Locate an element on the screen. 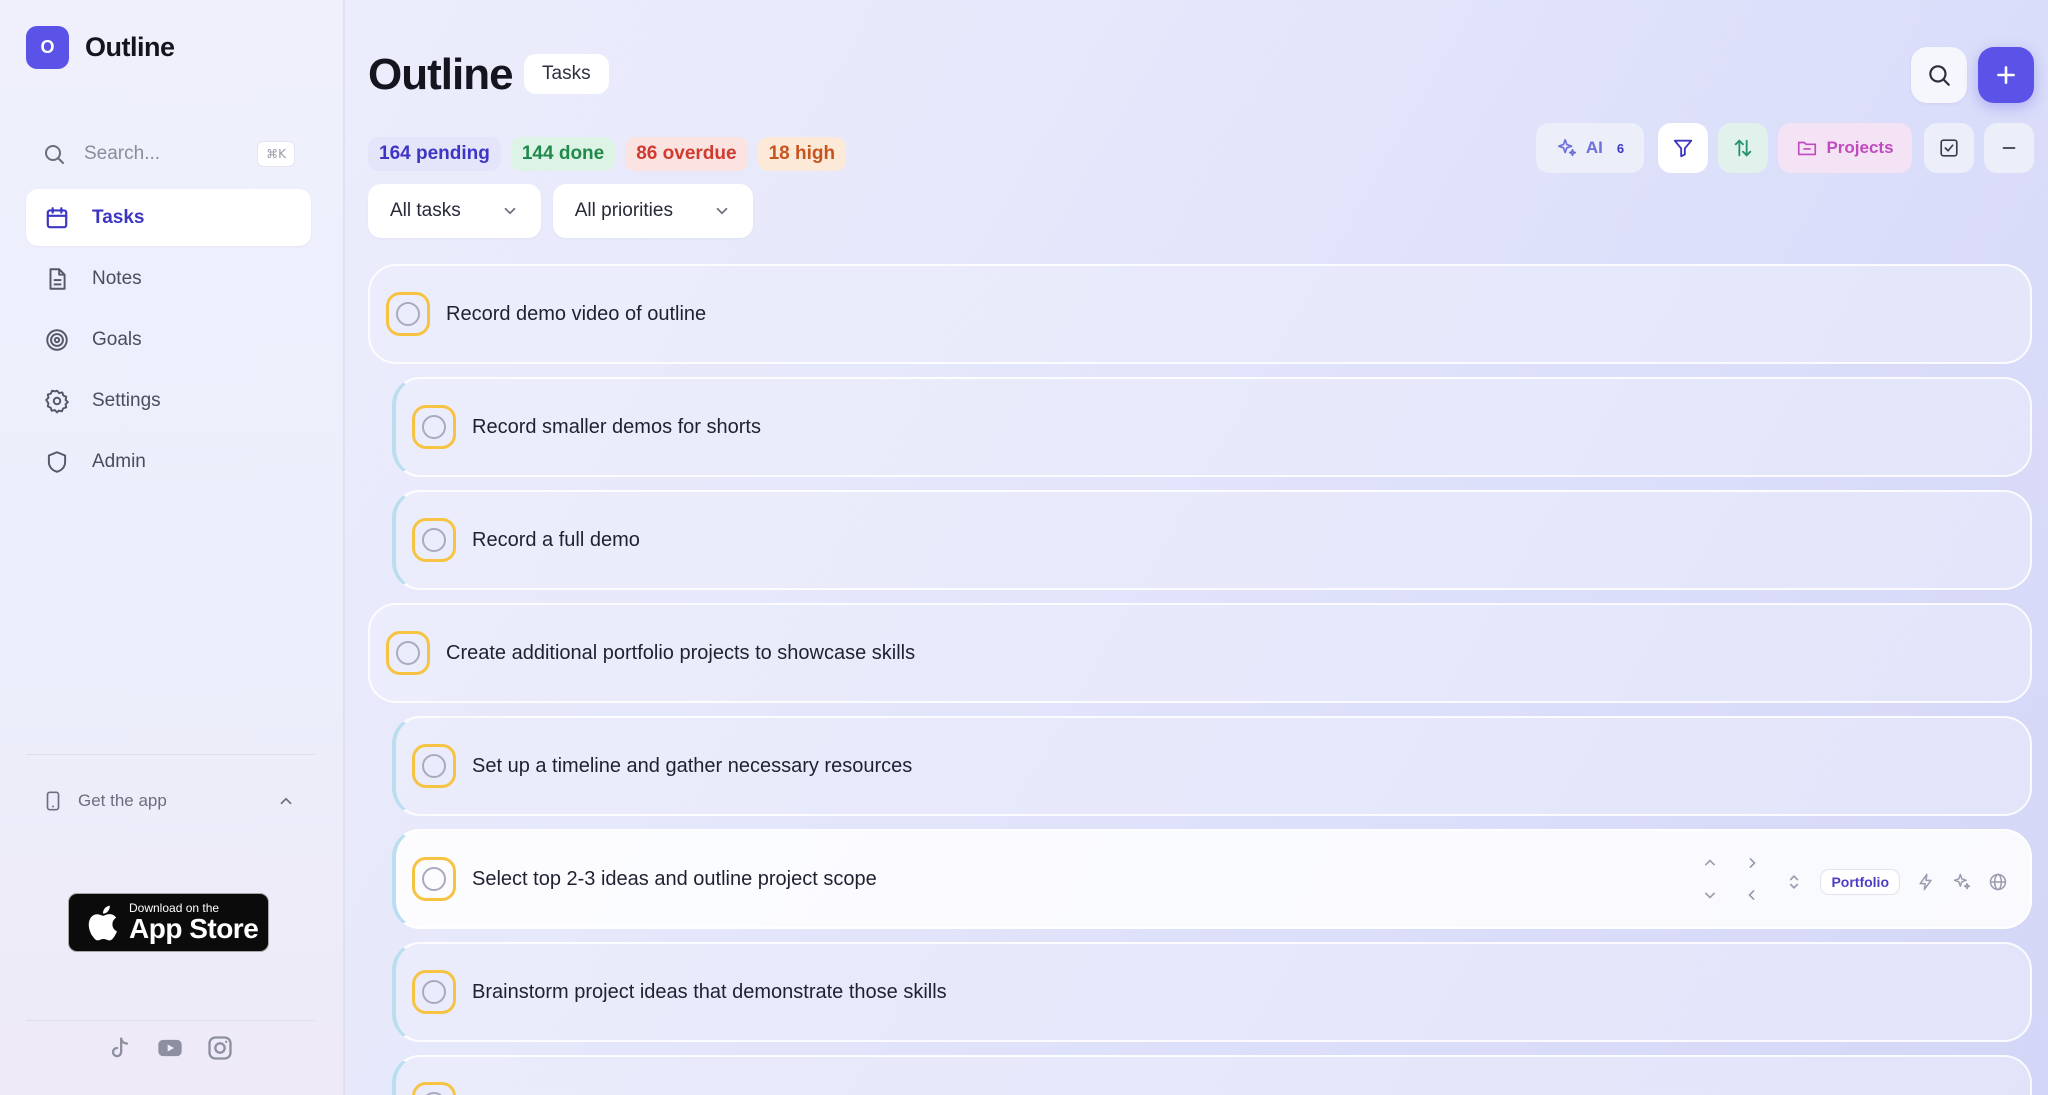 The height and width of the screenshot is (1095, 2048). shield-icon is located at coordinates (57, 461).